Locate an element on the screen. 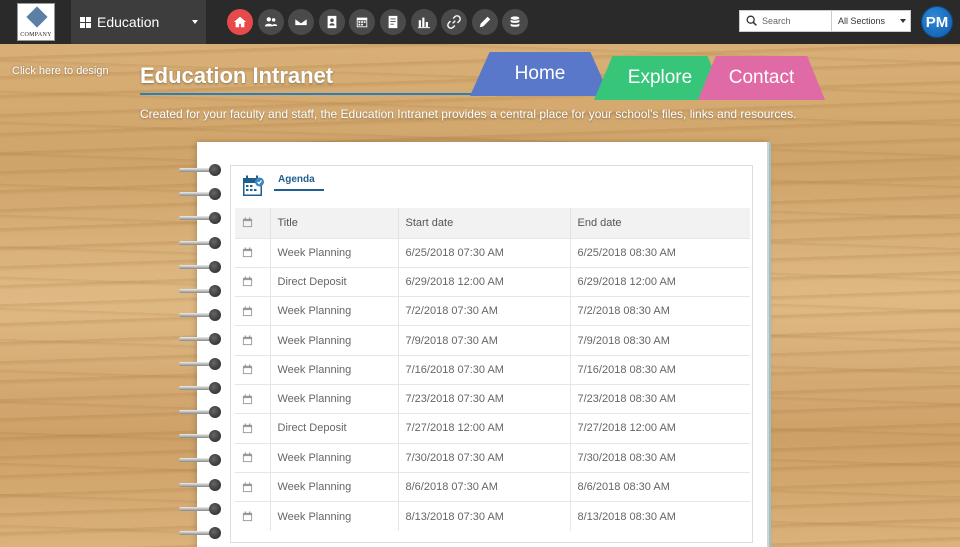 The height and width of the screenshot is (547, 960). documents-icon is located at coordinates (392, 22).